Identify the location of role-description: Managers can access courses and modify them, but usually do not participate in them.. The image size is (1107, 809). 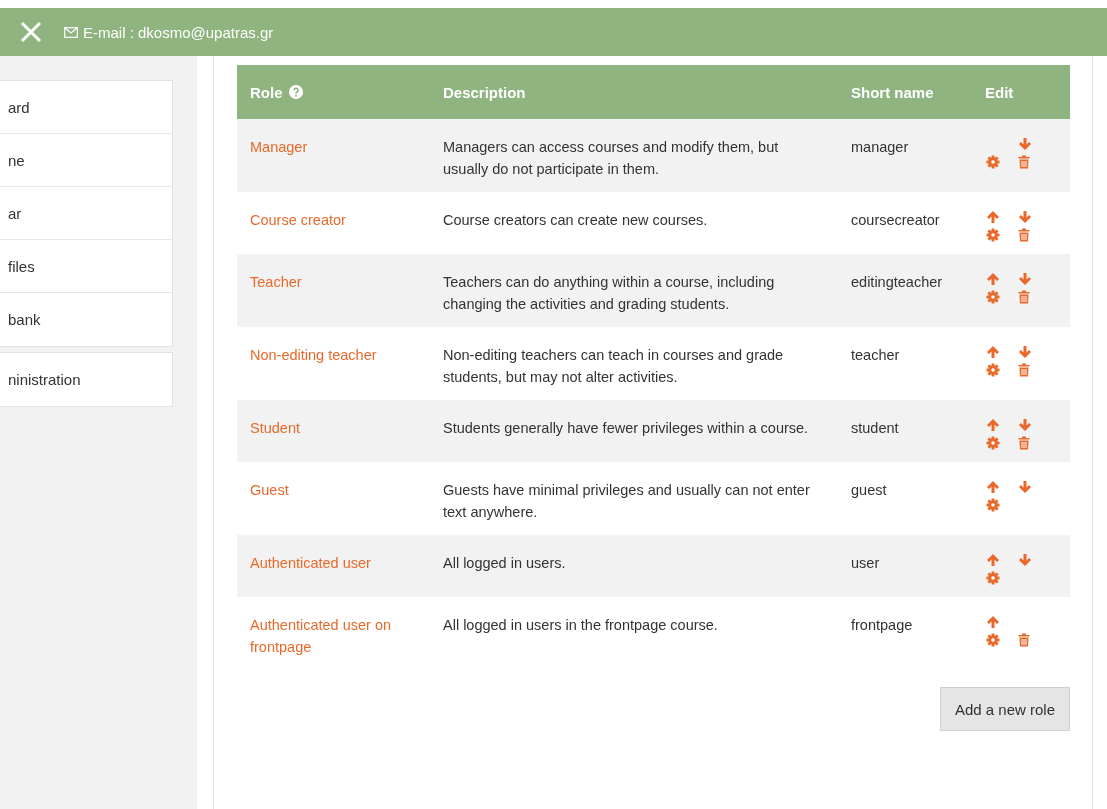
(611, 158).